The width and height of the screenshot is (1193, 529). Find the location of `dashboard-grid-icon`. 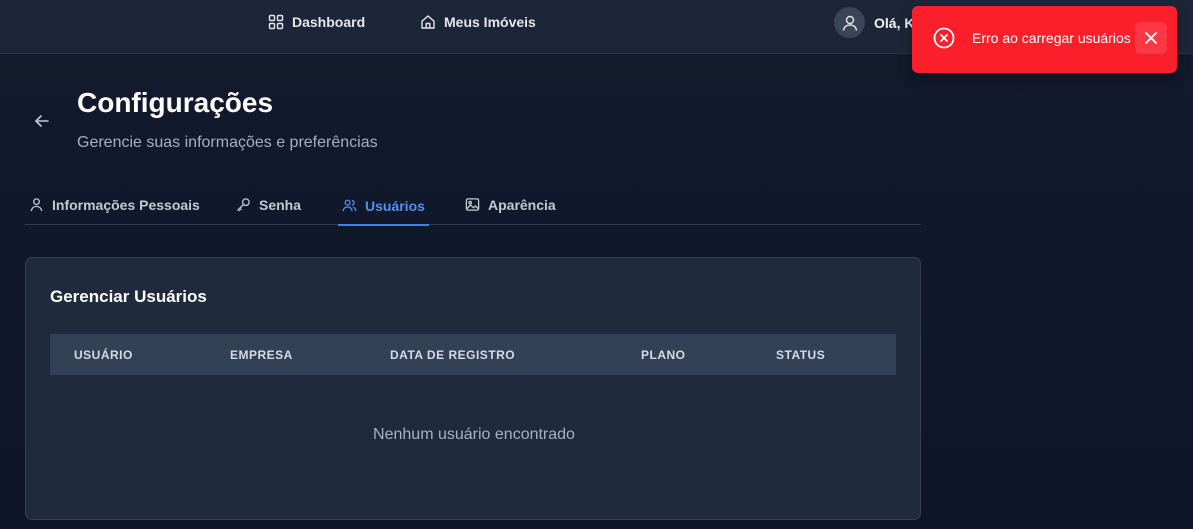

dashboard-grid-icon is located at coordinates (276, 22).